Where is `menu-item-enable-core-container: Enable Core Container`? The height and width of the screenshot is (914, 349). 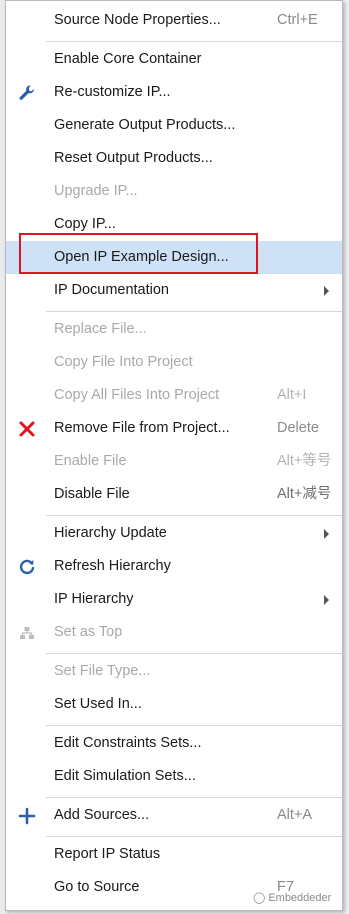 menu-item-enable-core-container: Enable Core Container is located at coordinates (174, 59).